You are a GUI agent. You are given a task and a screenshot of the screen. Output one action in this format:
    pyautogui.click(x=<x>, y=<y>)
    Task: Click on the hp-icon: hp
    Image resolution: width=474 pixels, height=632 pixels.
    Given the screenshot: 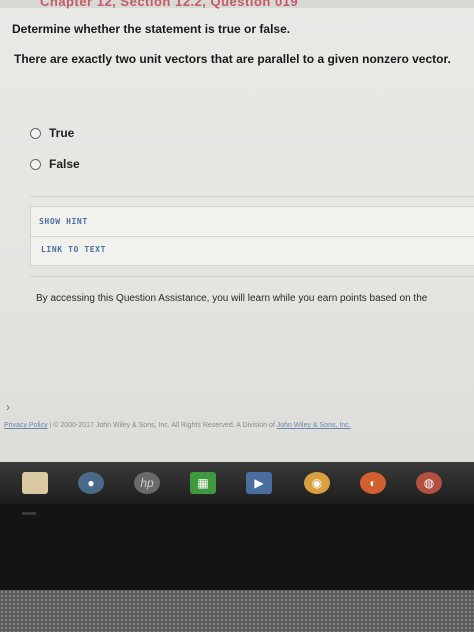 What is the action you would take?
    pyautogui.click(x=147, y=483)
    